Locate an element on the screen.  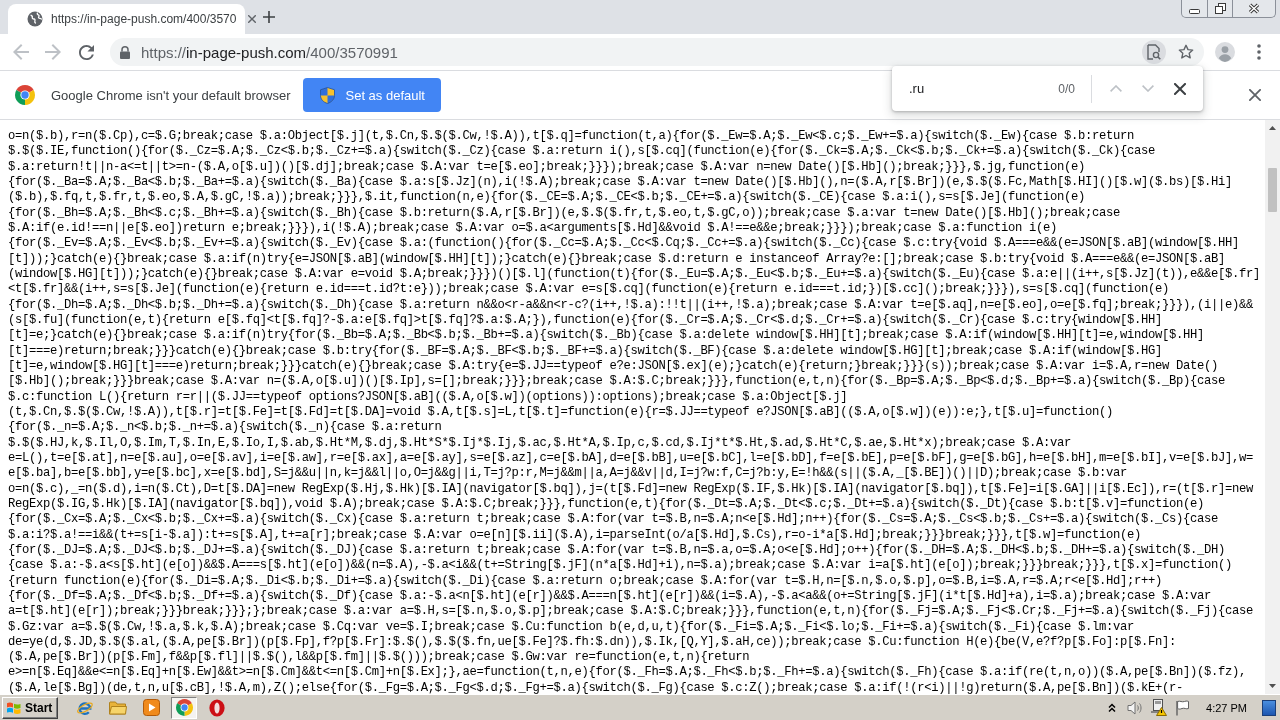
code-line: $.A:if(e.id!==n||e[$.eo])return e;break;}}}),i(!$.A);break;case $.A:var o=$.a<arguments[$.Hd]&&void $.A!==e&&e;break;}}});break;case $.a:function i(e) is located at coordinates (533, 228).